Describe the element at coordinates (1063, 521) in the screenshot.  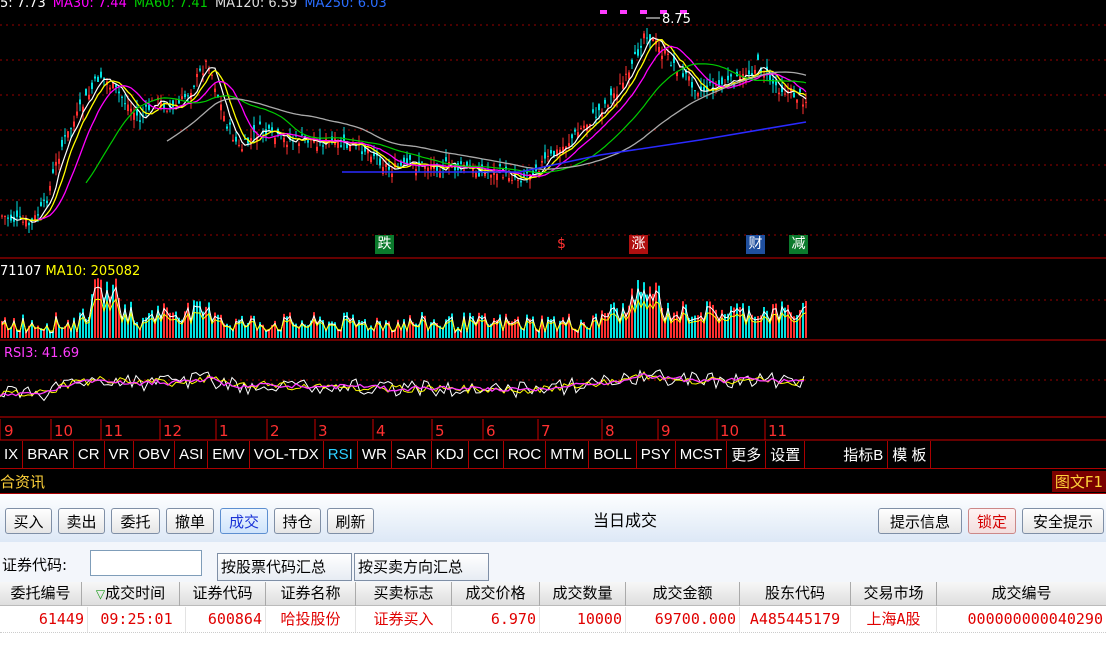
I see `security-tip-button: 安全提示` at that location.